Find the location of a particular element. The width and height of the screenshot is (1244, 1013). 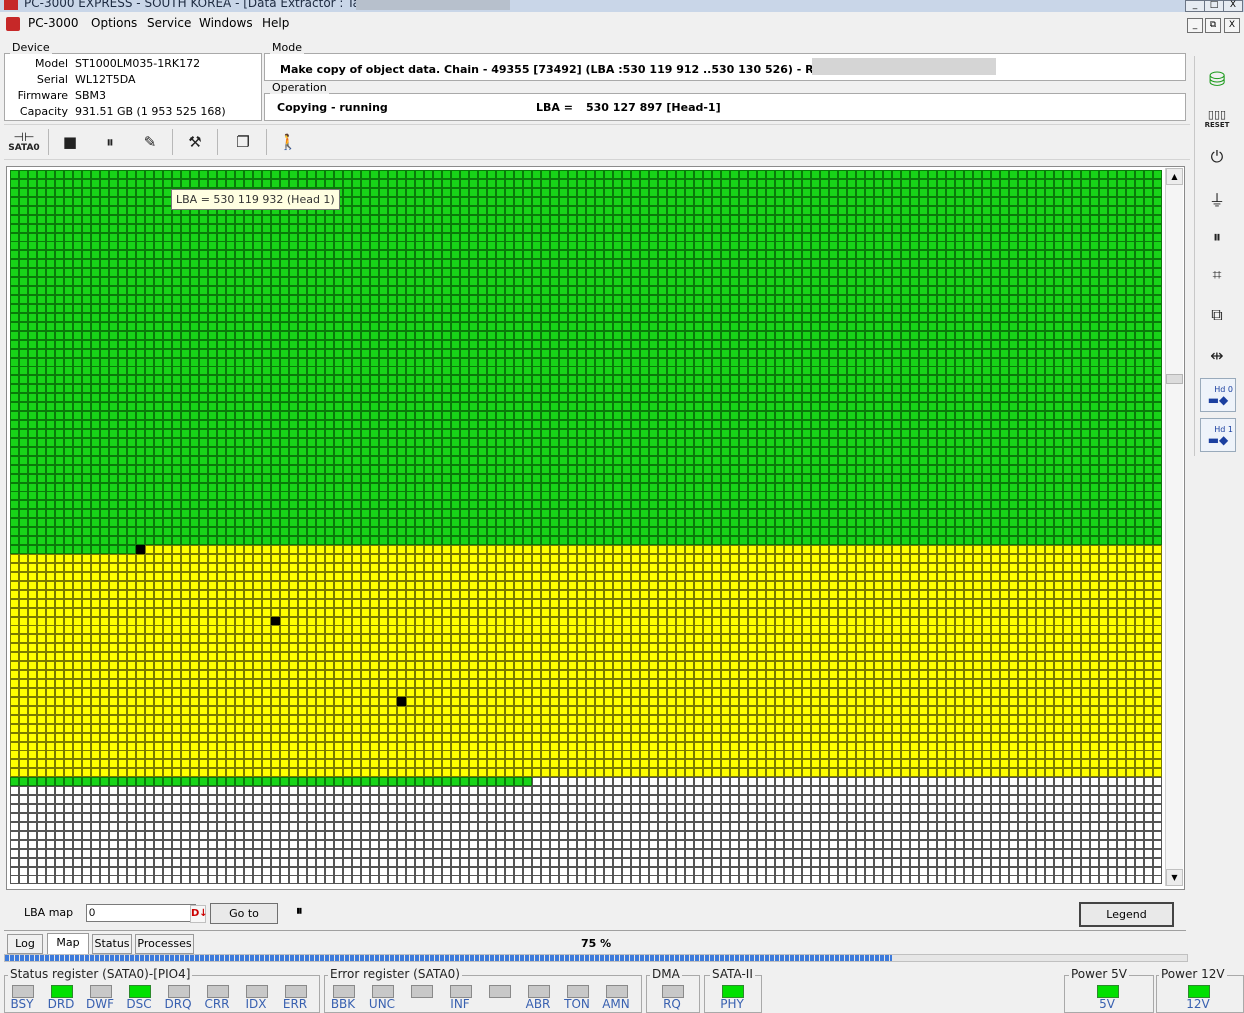

sata-port-button: ⊣⊢ SATA0 is located at coordinates (24, 142).